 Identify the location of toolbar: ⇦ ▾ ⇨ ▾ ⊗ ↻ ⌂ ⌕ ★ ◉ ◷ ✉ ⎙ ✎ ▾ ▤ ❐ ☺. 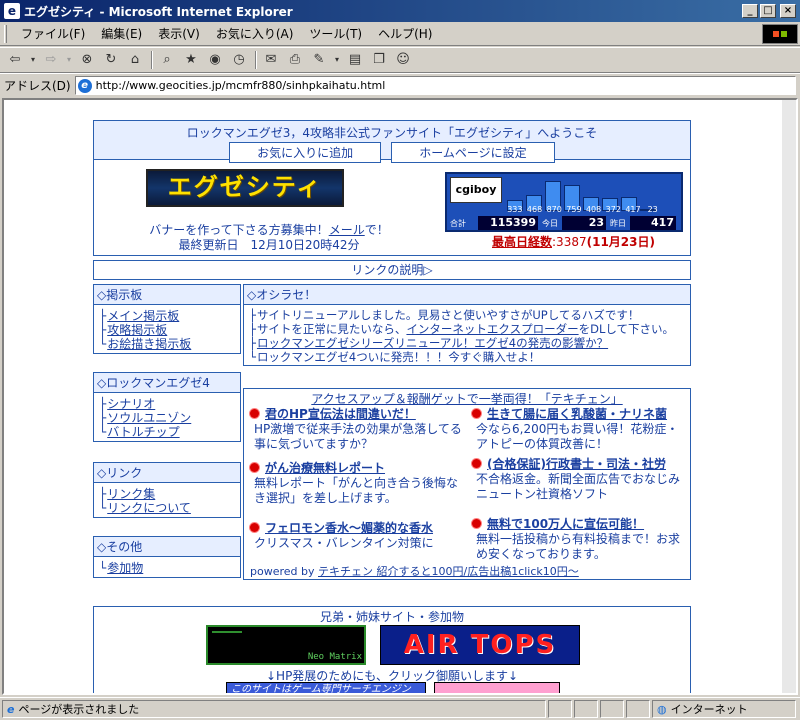
(400, 60).